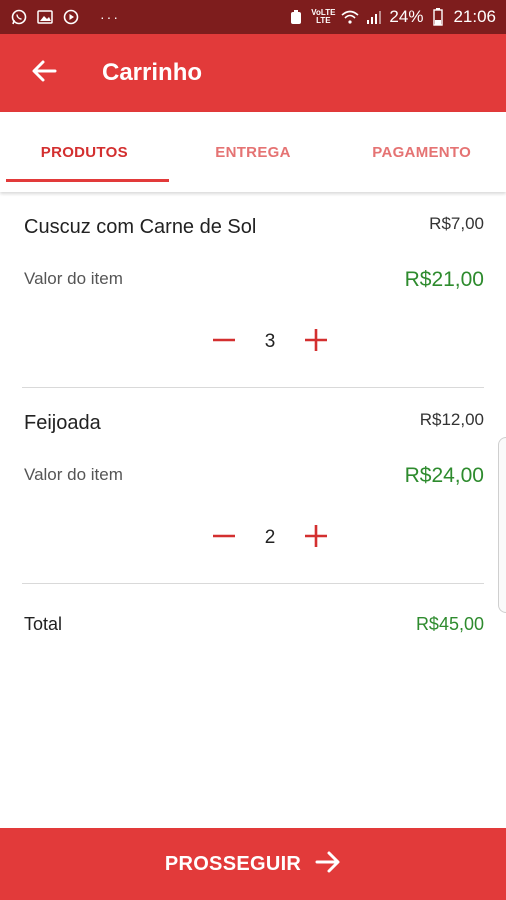  Describe the element at coordinates (253, 73) in the screenshot. I see `app-bar: Carrinho` at that location.